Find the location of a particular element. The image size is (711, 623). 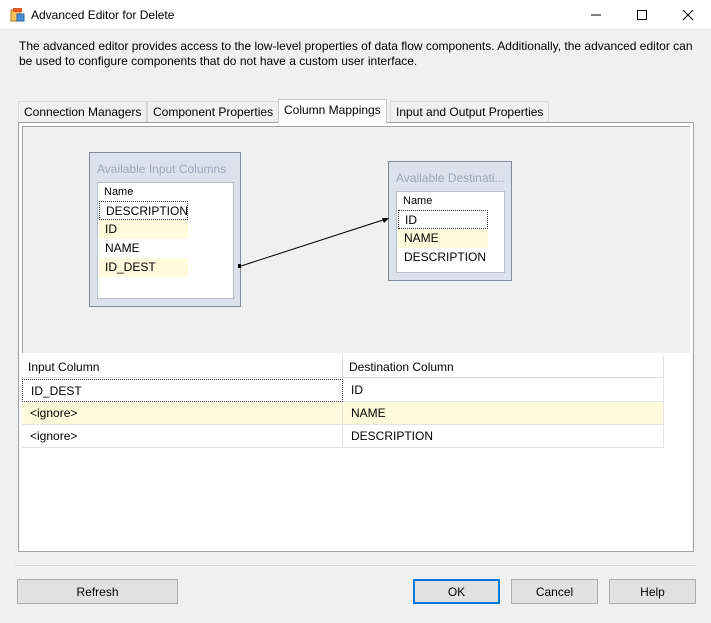

grid-row-destination-cell: NAME is located at coordinates (503, 413).